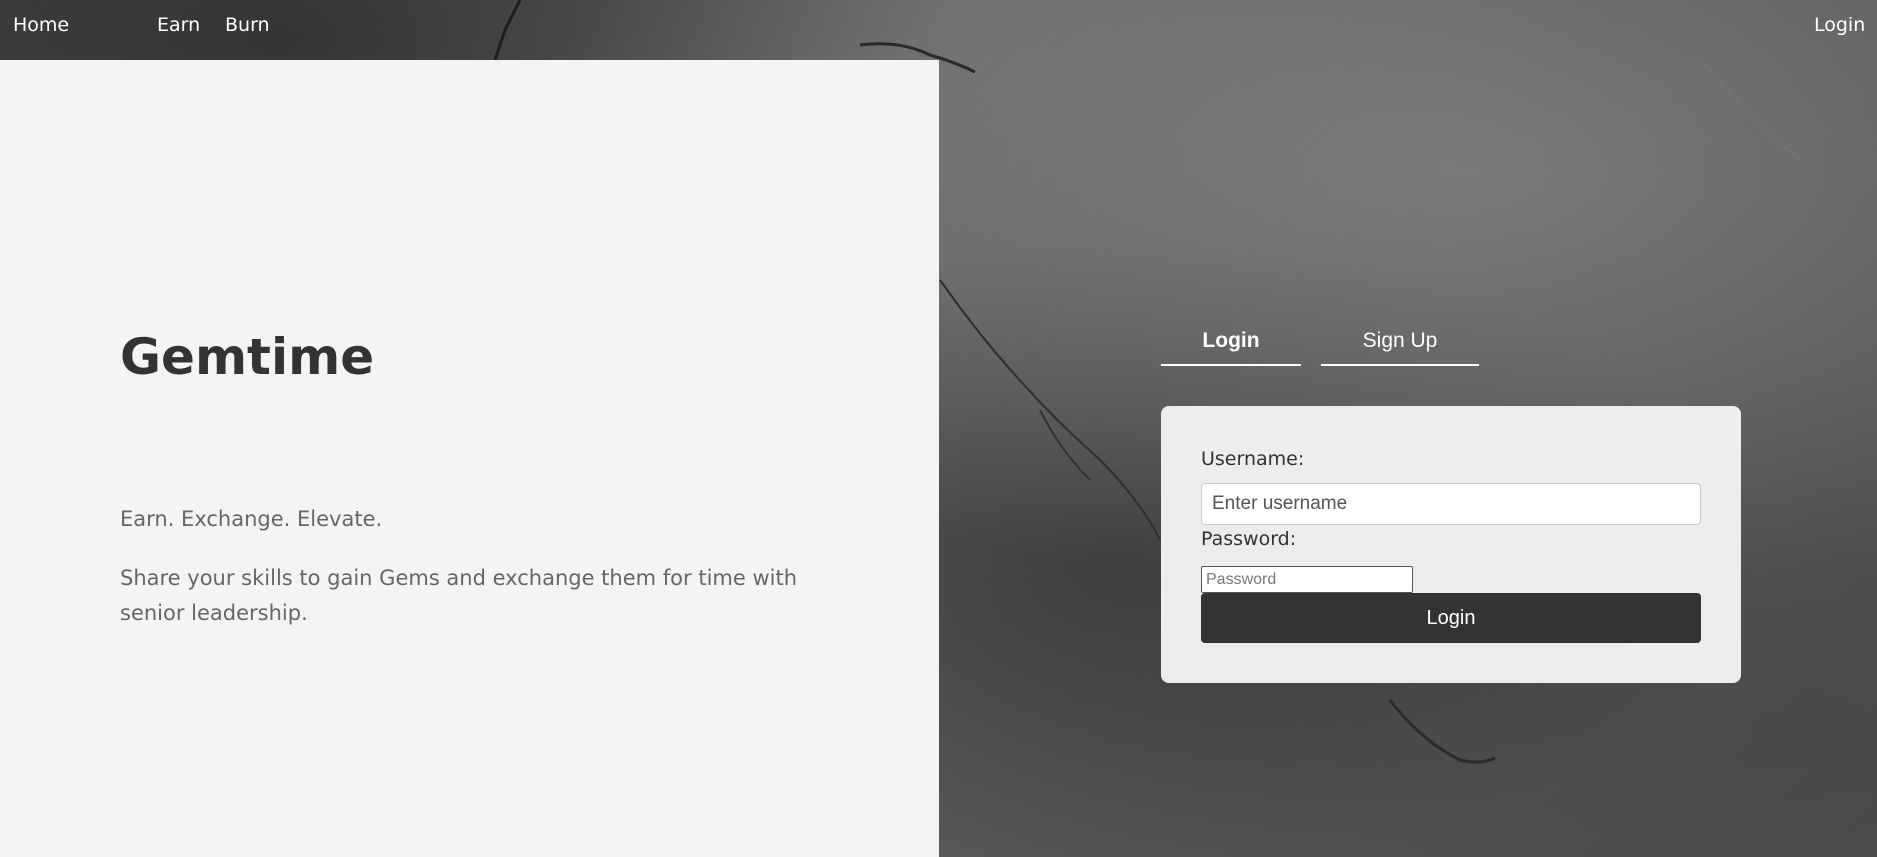 This screenshot has height=857, width=1877. I want to click on brand-title: Gemtime, so click(247, 357).